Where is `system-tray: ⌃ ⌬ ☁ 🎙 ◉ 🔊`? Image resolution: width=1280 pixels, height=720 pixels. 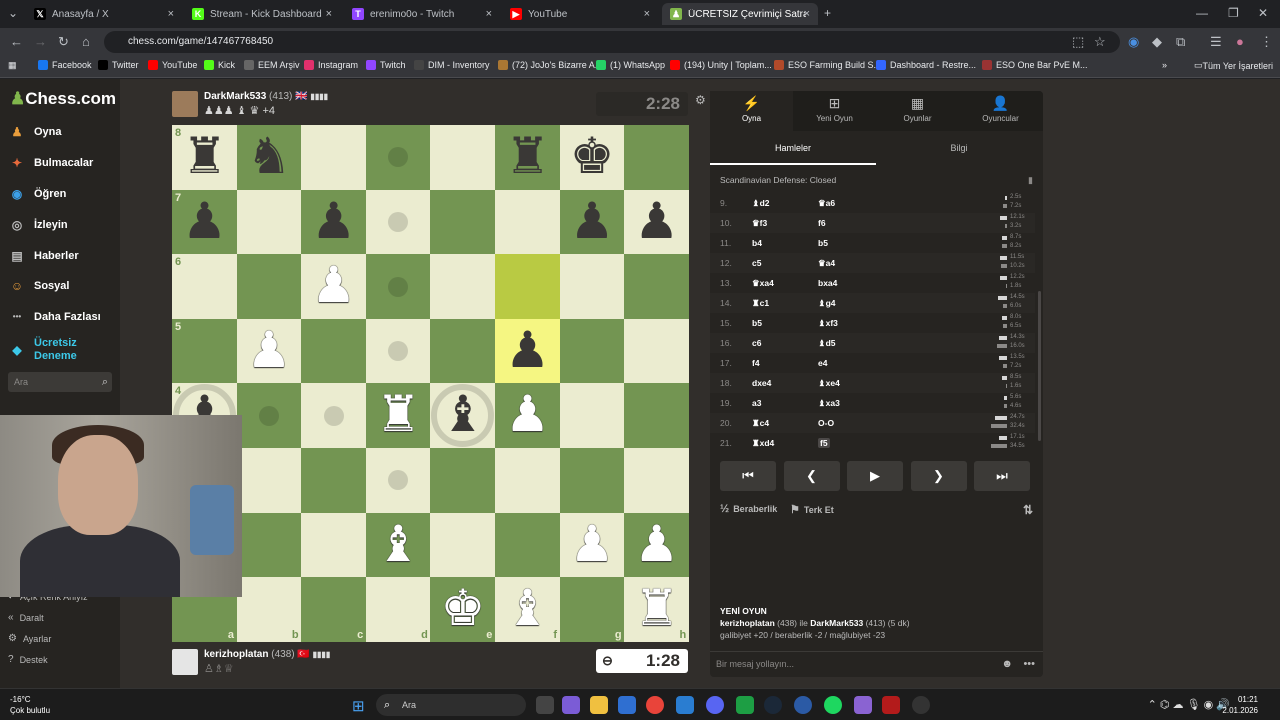 system-tray: ⌃ ⌬ ☁ 🎙 ◉ 🔊 is located at coordinates (1189, 704).